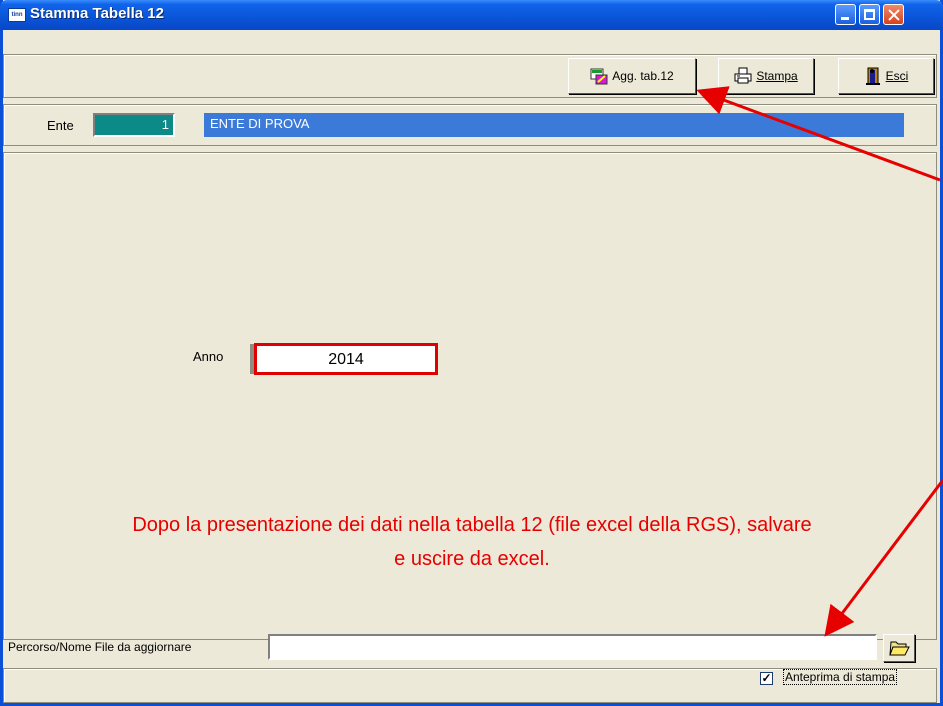 The width and height of the screenshot is (943, 706). What do you see at coordinates (346, 359) in the screenshot?
I see `anno-input: 2014` at bounding box center [346, 359].